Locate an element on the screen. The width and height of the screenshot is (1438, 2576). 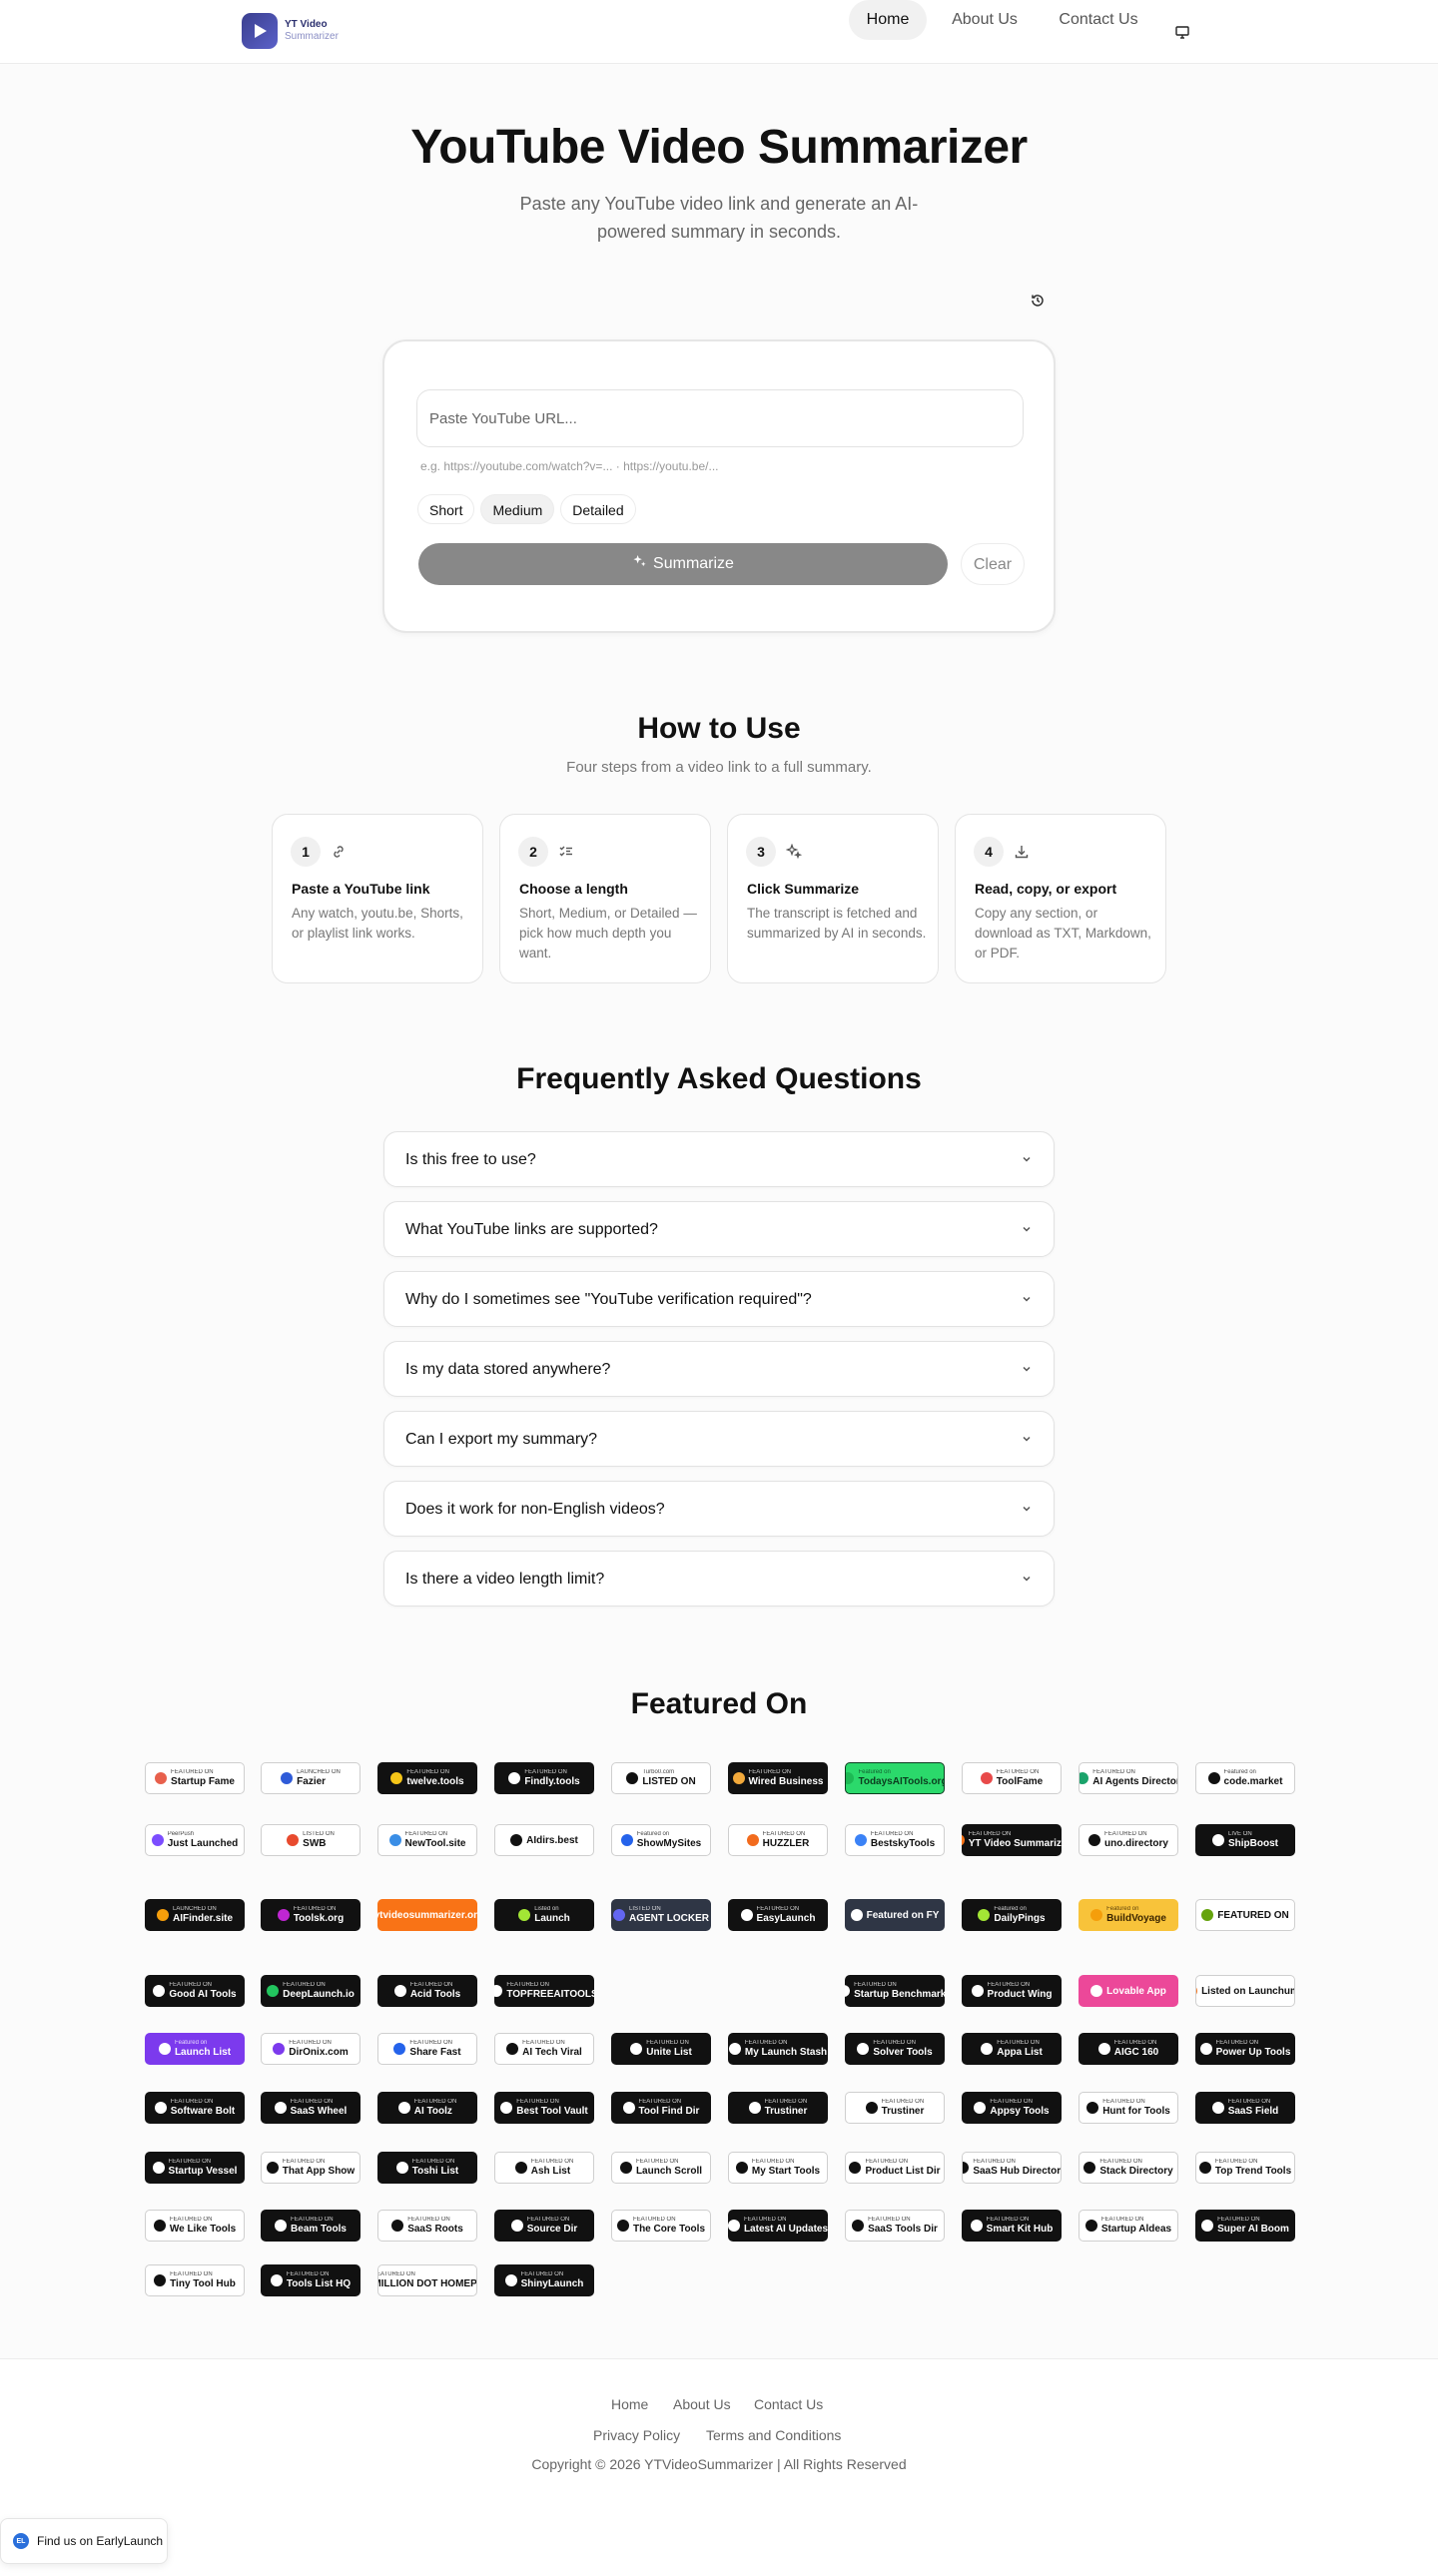
featured-badge: FEATURED ON Product Wing is located at coordinates (1012, 1991).